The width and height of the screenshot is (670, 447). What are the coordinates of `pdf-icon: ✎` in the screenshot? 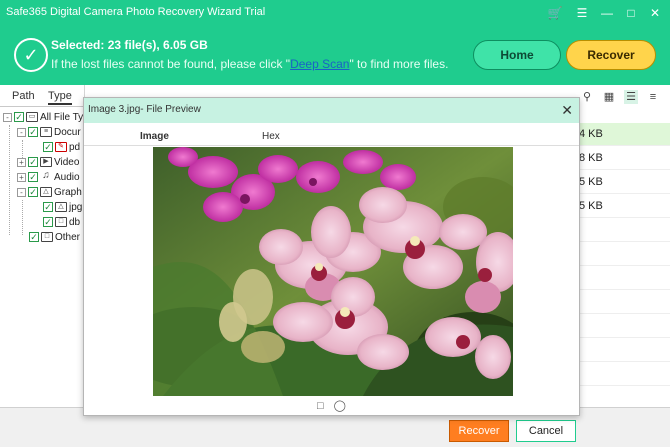 It's located at (61, 147).